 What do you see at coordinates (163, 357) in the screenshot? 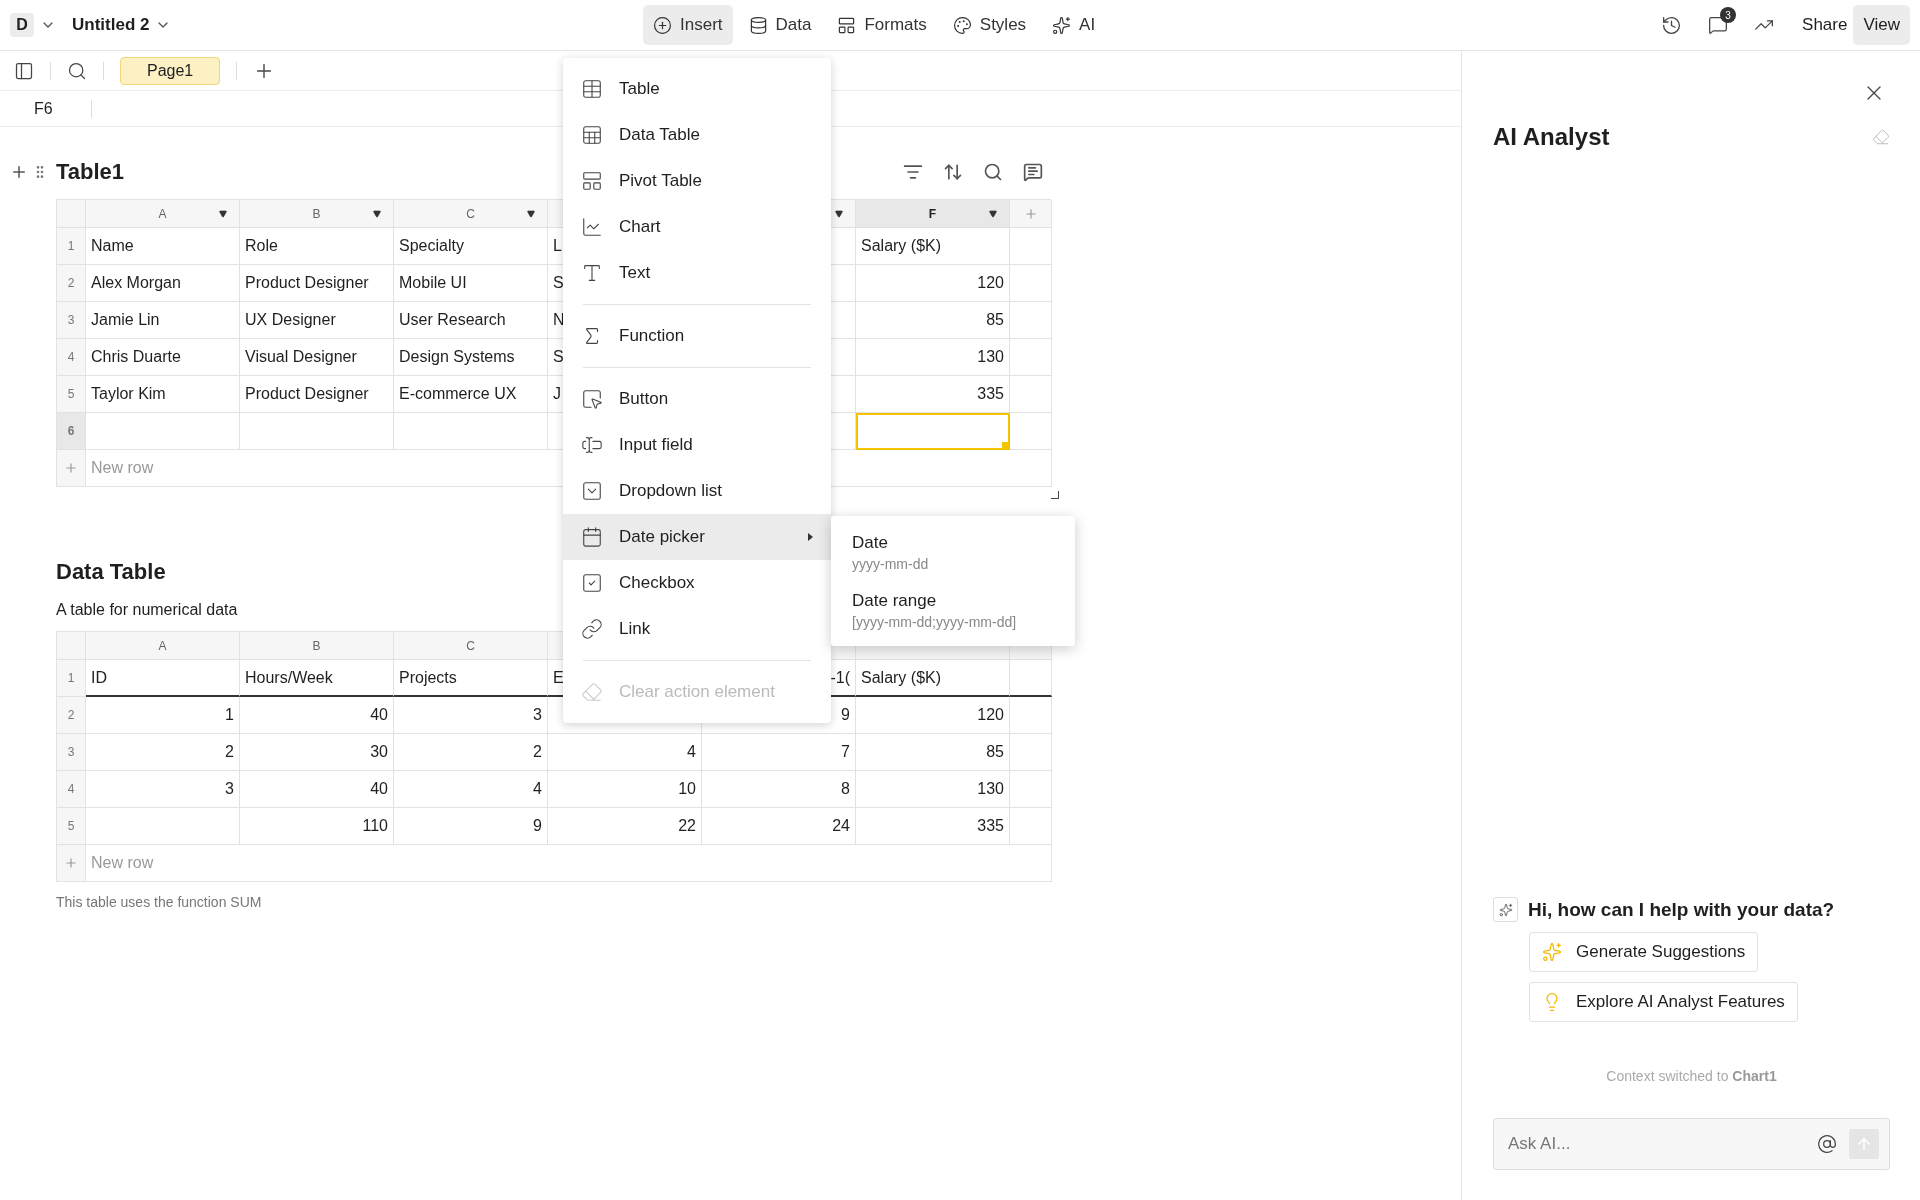
I see `table-cell: Chris Duarte` at bounding box center [163, 357].